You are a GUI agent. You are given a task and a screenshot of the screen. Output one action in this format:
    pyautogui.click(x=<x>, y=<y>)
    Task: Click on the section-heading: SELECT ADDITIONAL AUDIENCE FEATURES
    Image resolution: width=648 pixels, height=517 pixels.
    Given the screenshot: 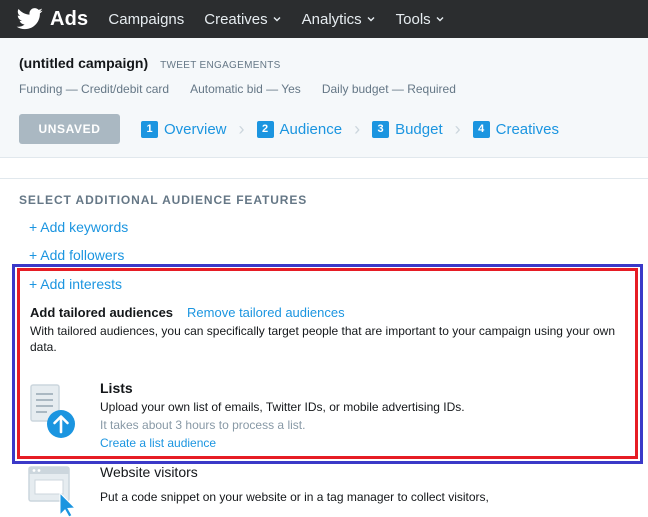 What is the action you would take?
    pyautogui.click(x=163, y=200)
    